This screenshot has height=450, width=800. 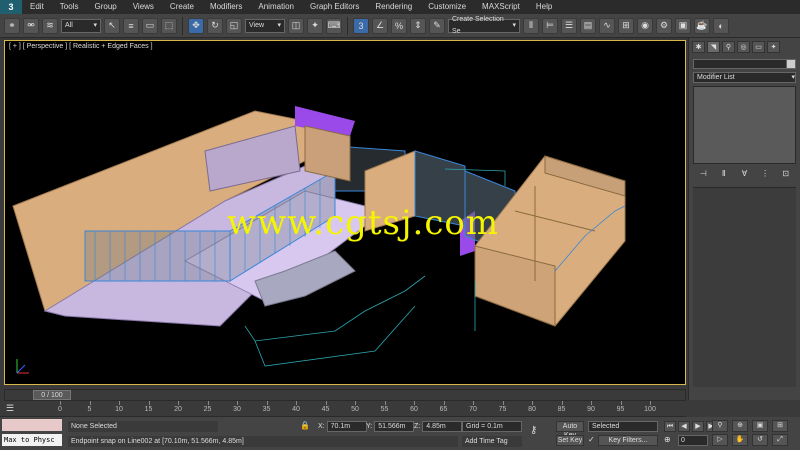 I want to click on material-editor-icon: ◉, so click(x=645, y=25).